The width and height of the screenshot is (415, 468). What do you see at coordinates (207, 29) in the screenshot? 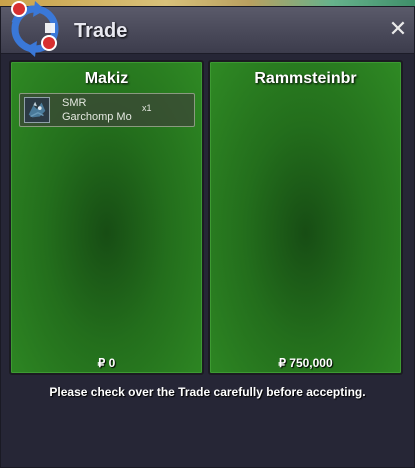
I see `title-bar: Trade ✕` at bounding box center [207, 29].